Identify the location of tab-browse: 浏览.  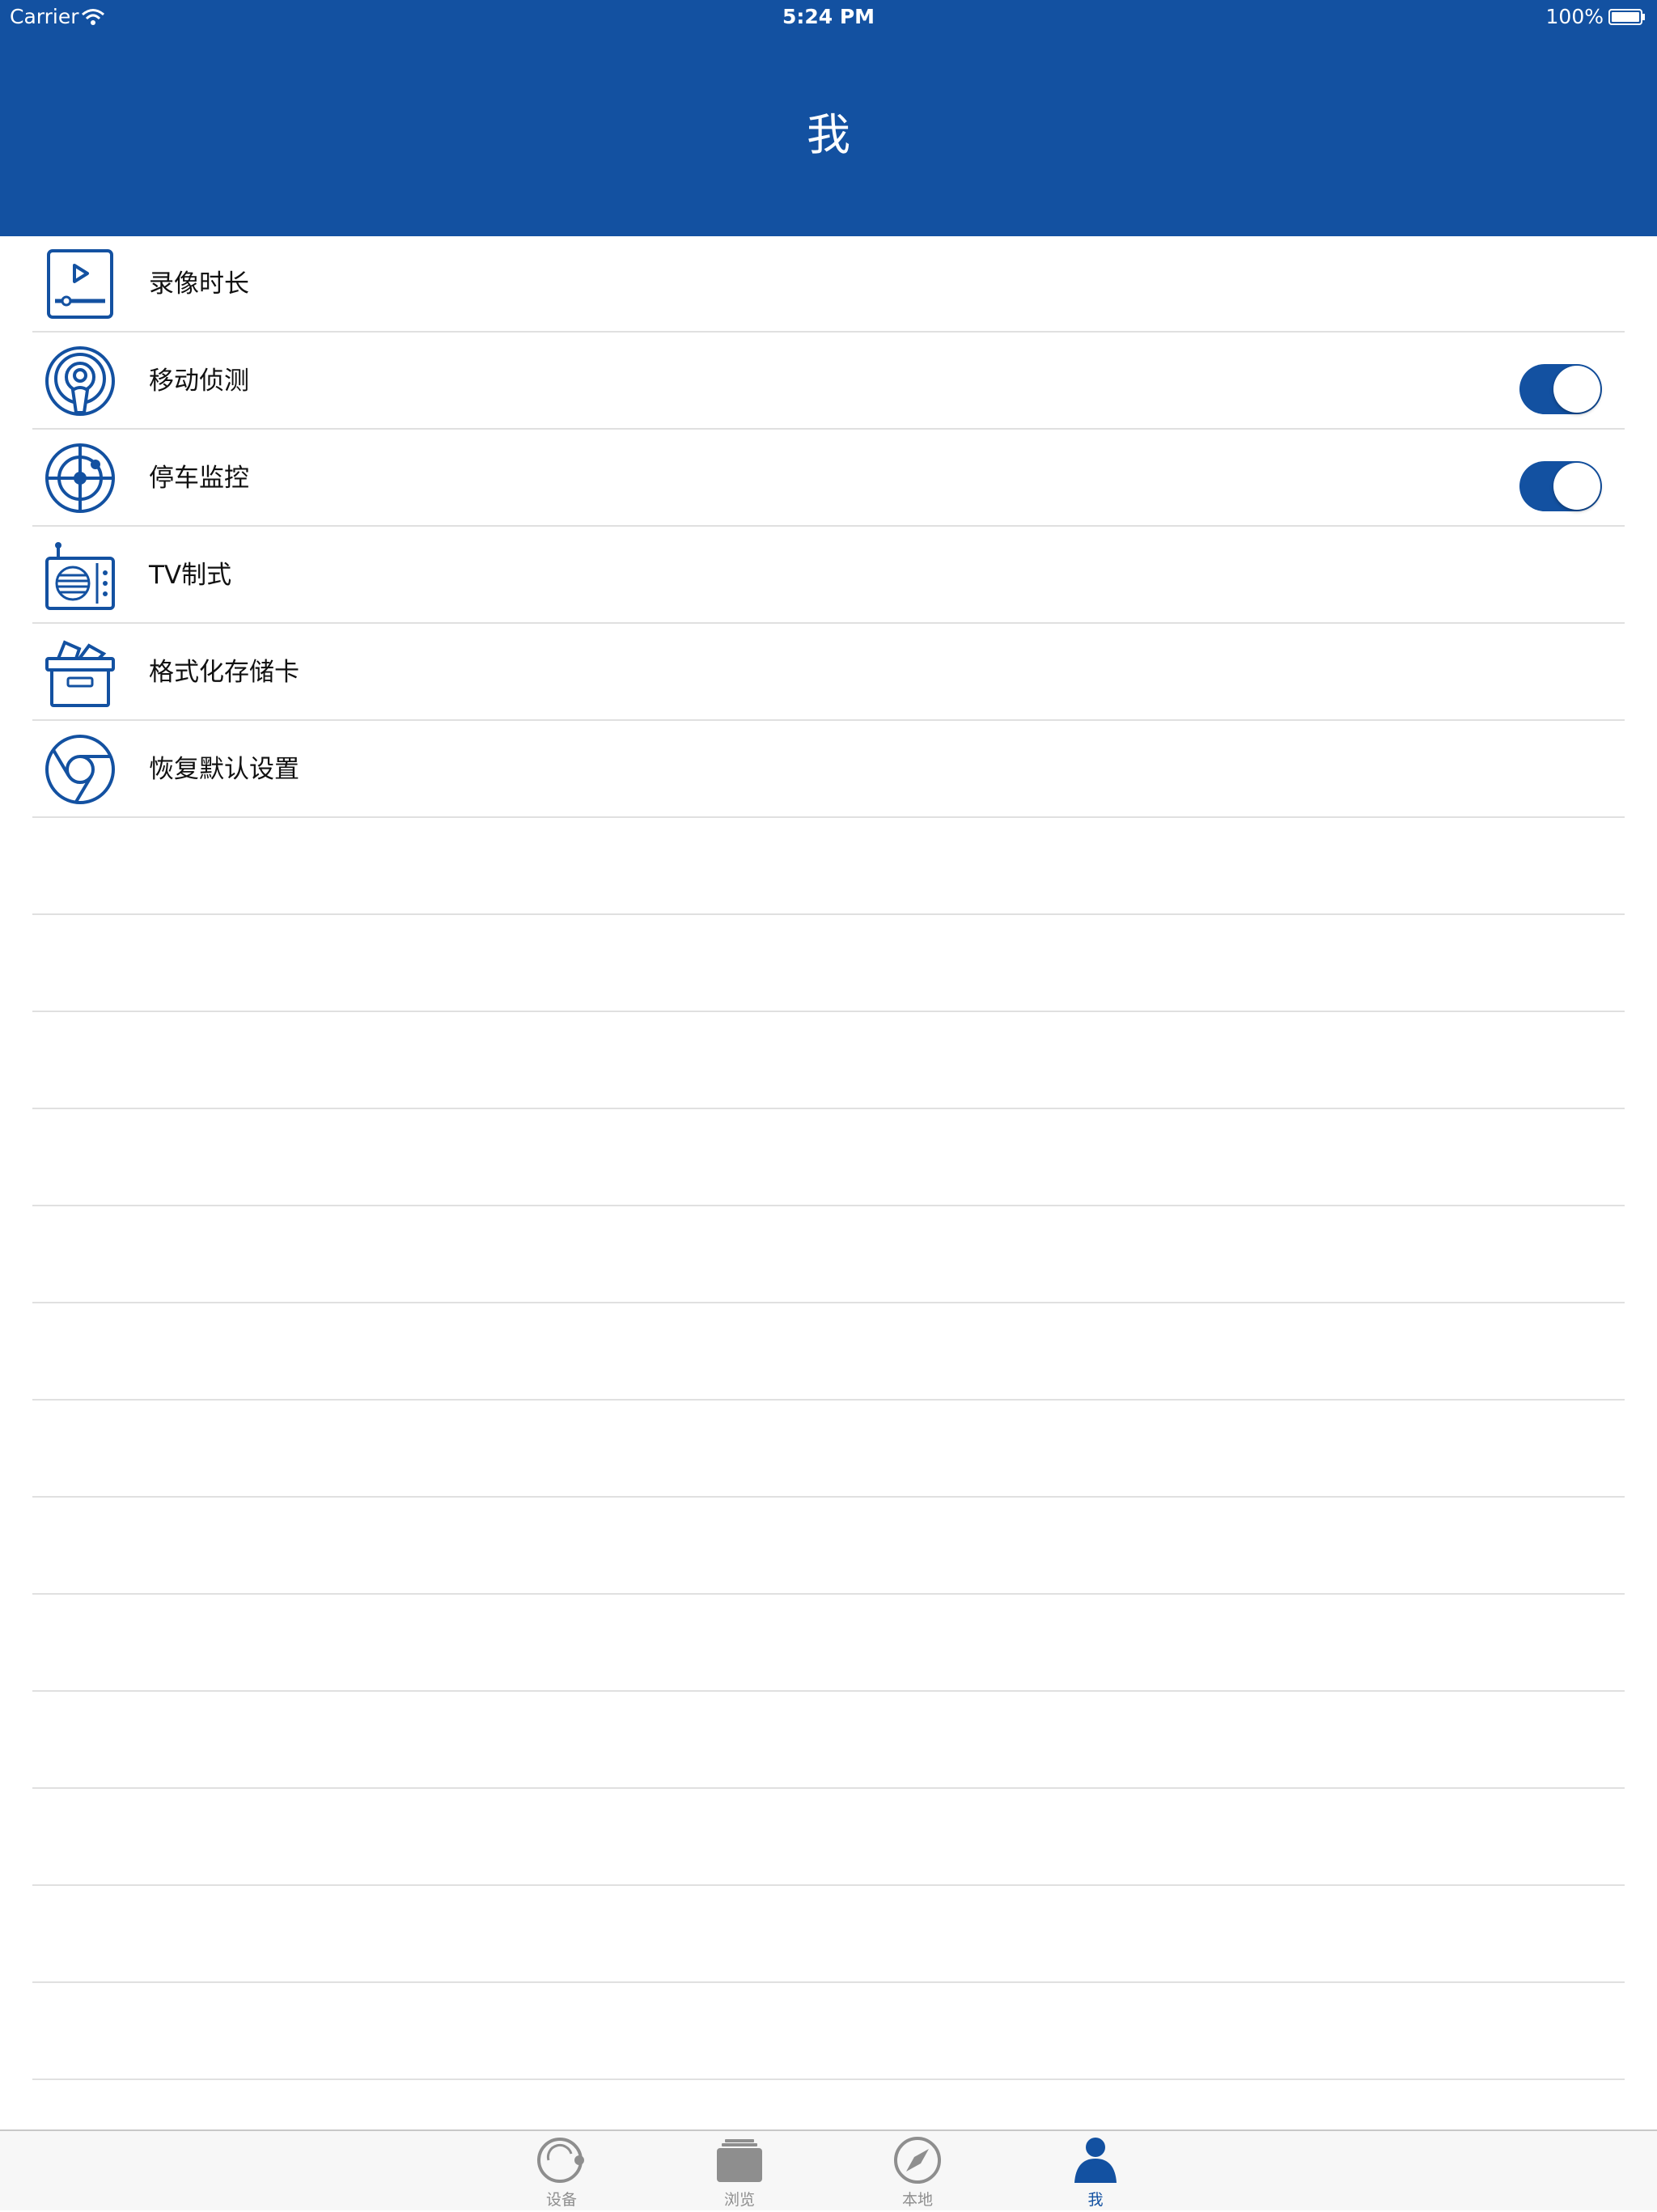
(739, 2171).